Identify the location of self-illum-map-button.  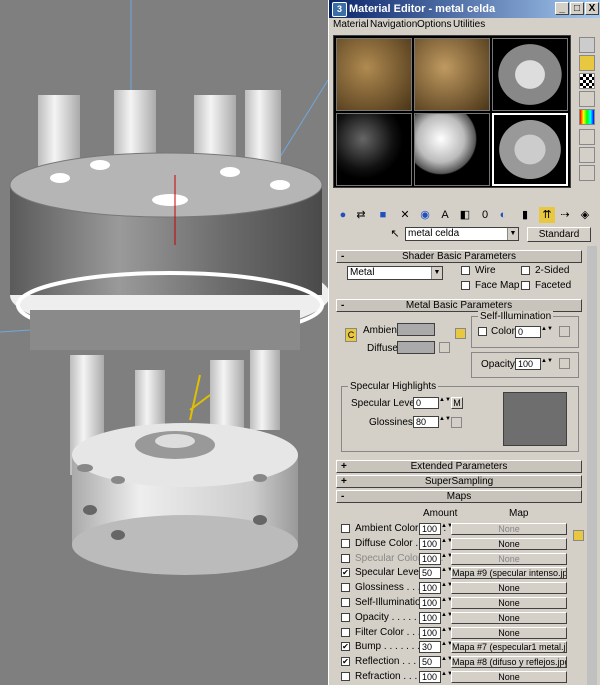
(564, 331).